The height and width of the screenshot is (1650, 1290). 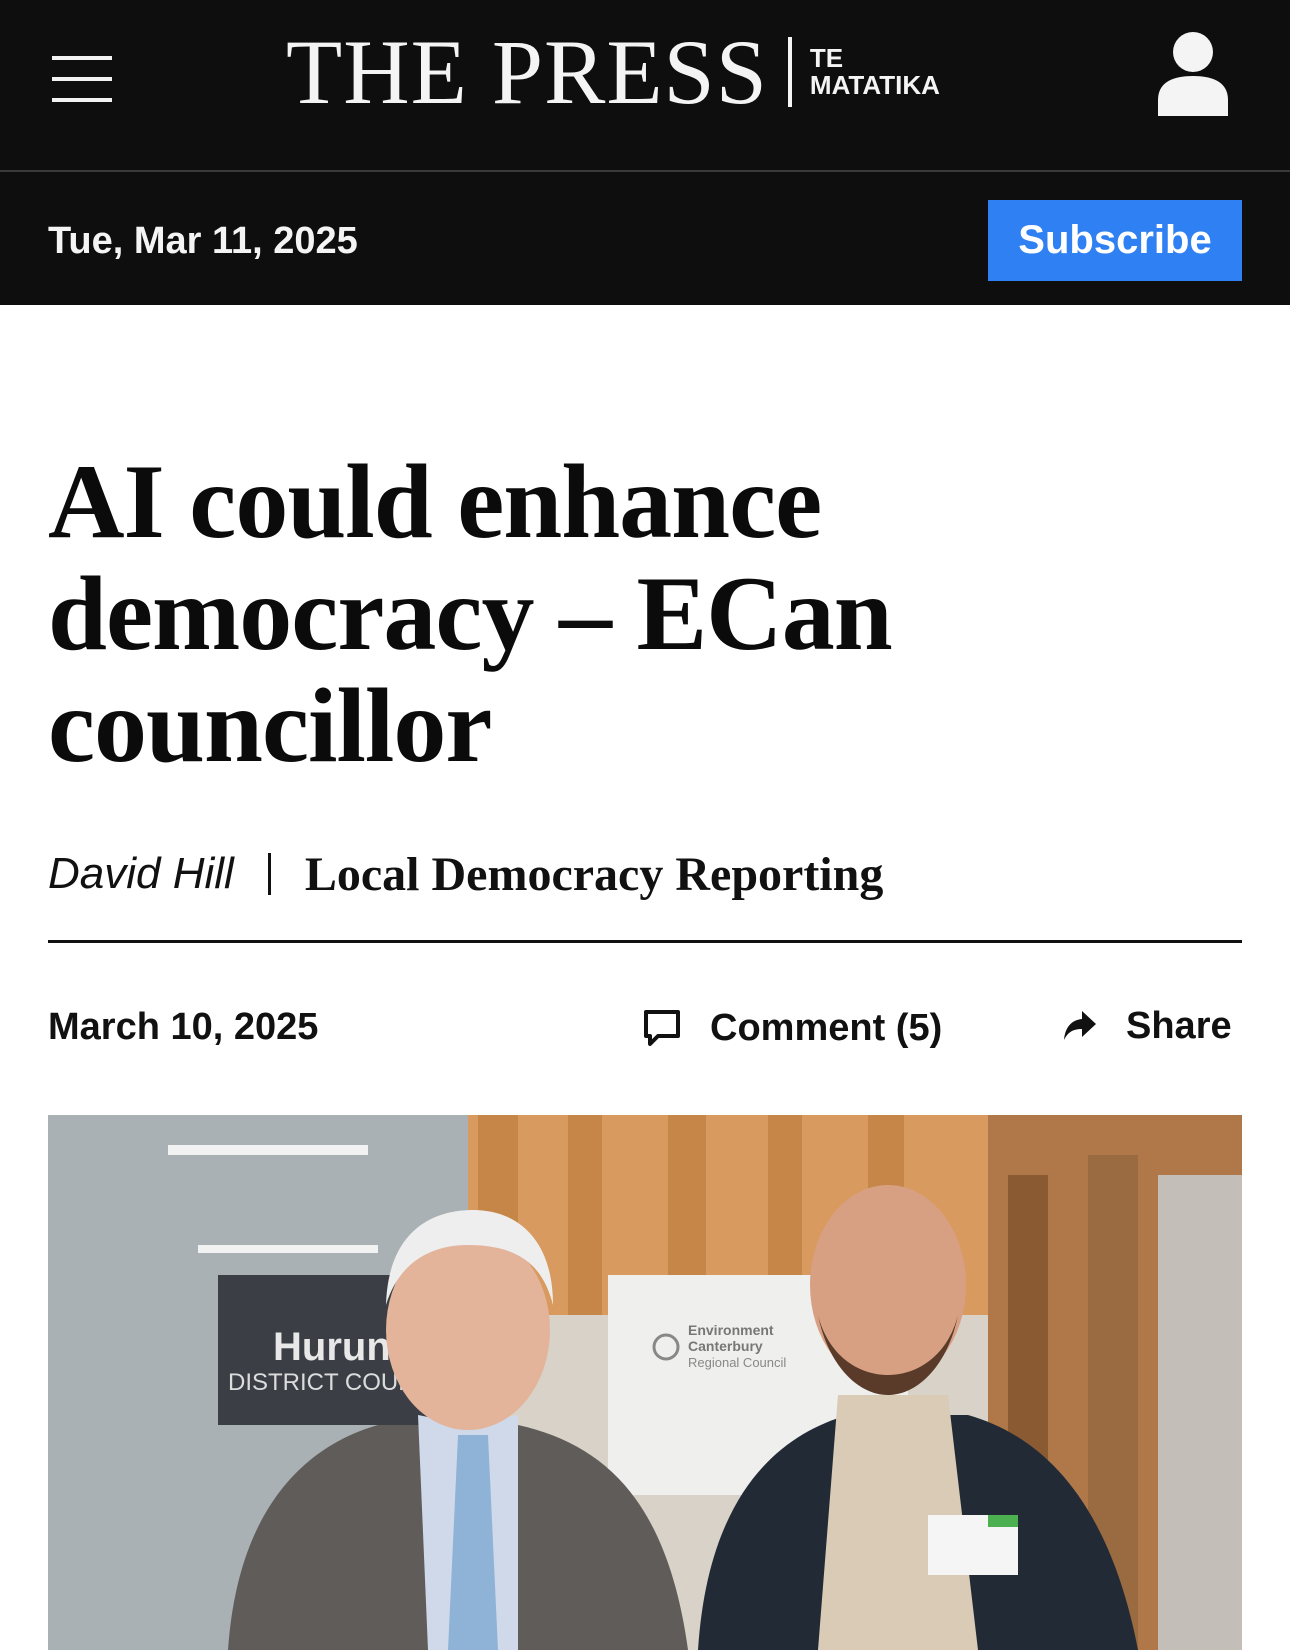 I want to click on sign-text-2: DISTRICT COUN, so click(x=322, y=1382).